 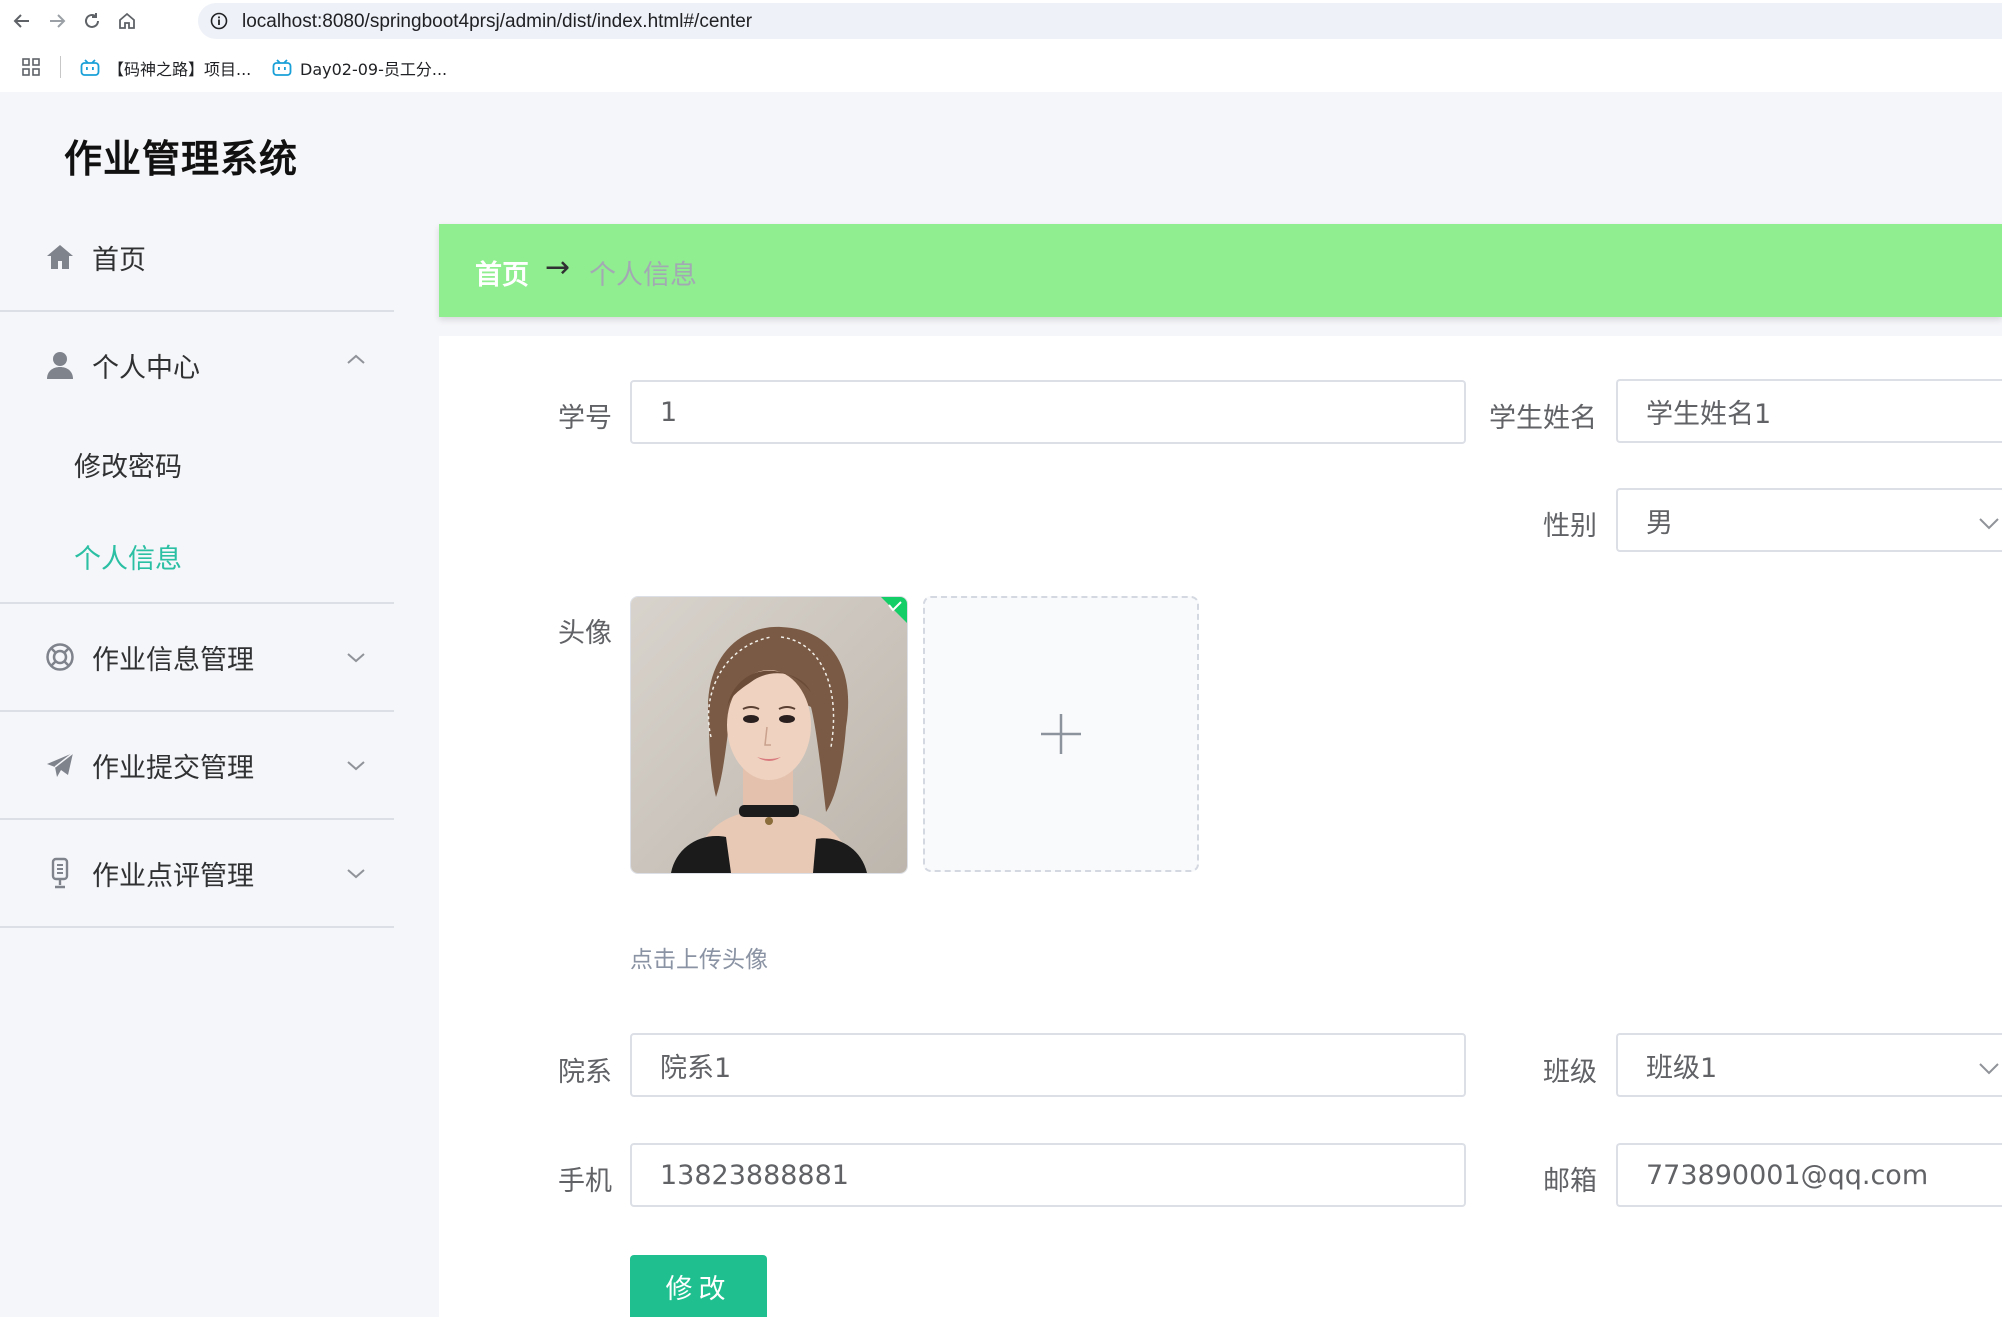 What do you see at coordinates (1809, 520) in the screenshot?
I see `gender-select: 男` at bounding box center [1809, 520].